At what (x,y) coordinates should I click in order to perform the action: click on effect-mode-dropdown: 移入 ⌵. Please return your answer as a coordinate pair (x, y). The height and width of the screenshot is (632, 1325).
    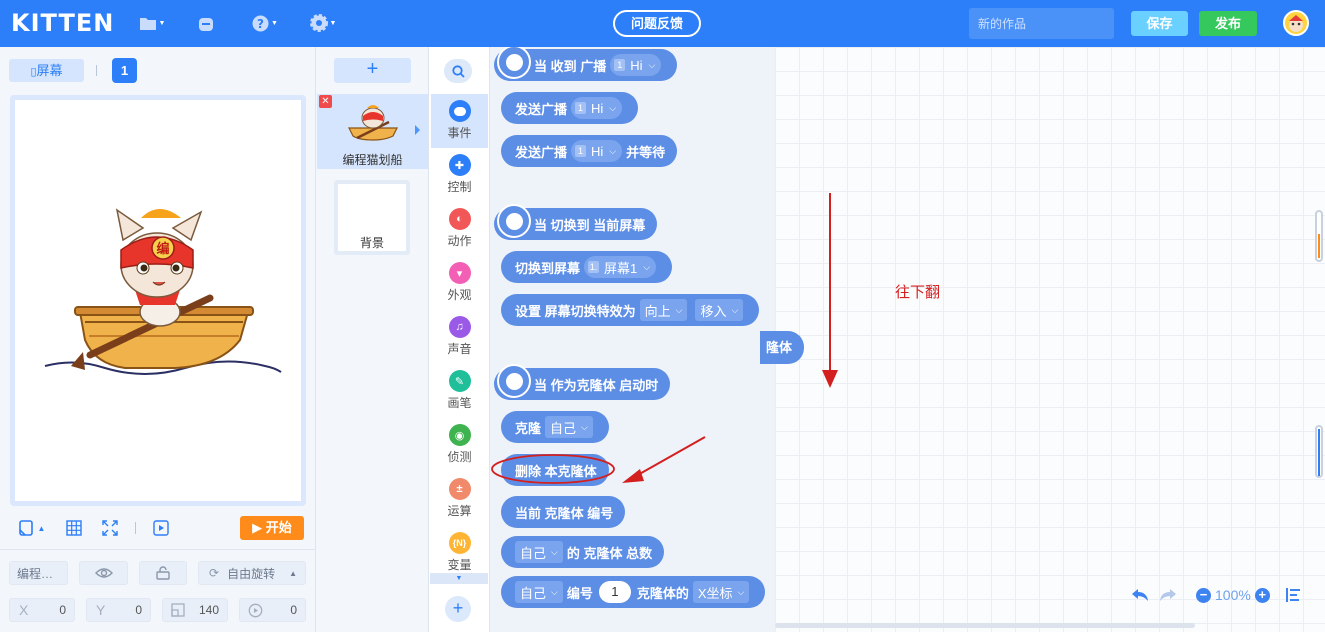
    Looking at the image, I should click on (719, 310).